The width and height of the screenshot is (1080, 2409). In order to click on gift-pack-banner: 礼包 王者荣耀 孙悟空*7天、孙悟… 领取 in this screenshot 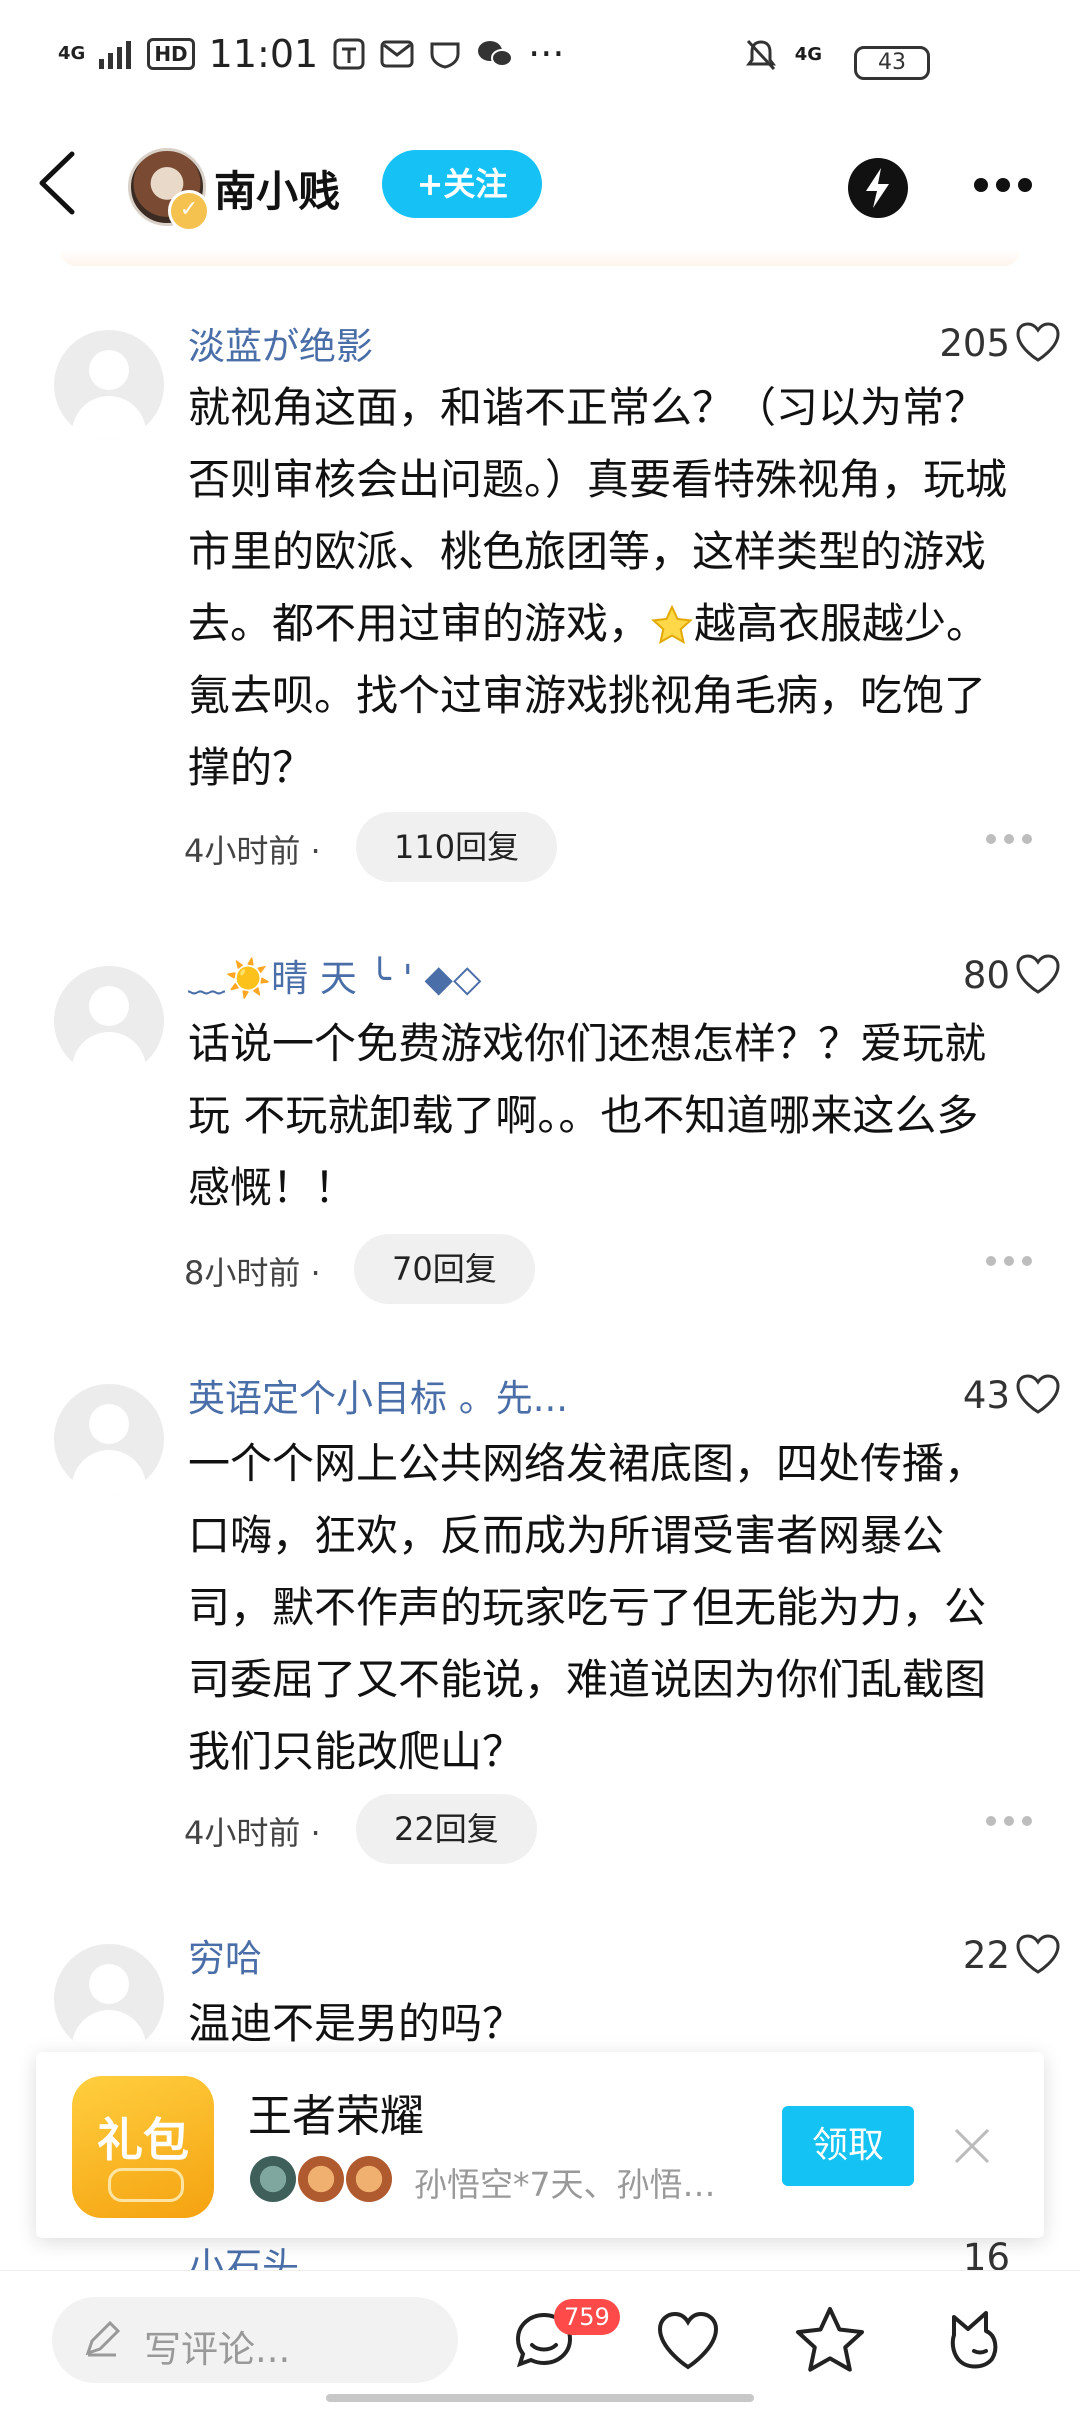, I will do `click(540, 2145)`.